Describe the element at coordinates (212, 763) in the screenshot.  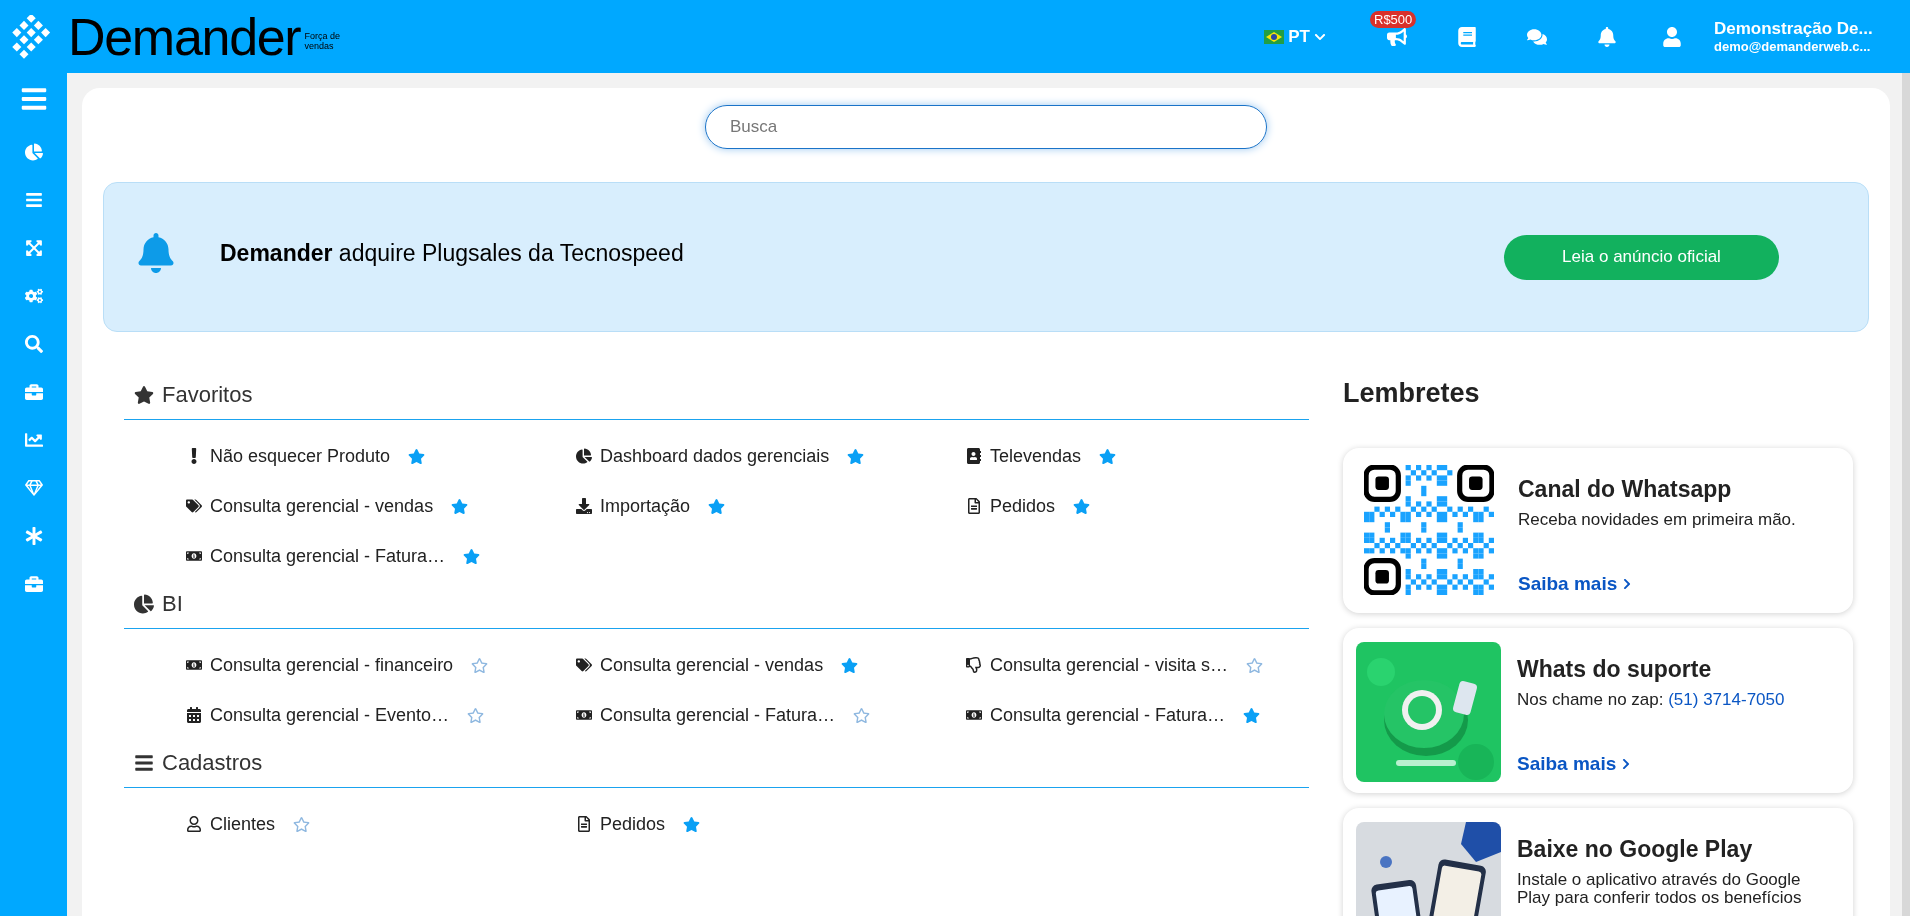
I see `section-title: Cadastros` at that location.